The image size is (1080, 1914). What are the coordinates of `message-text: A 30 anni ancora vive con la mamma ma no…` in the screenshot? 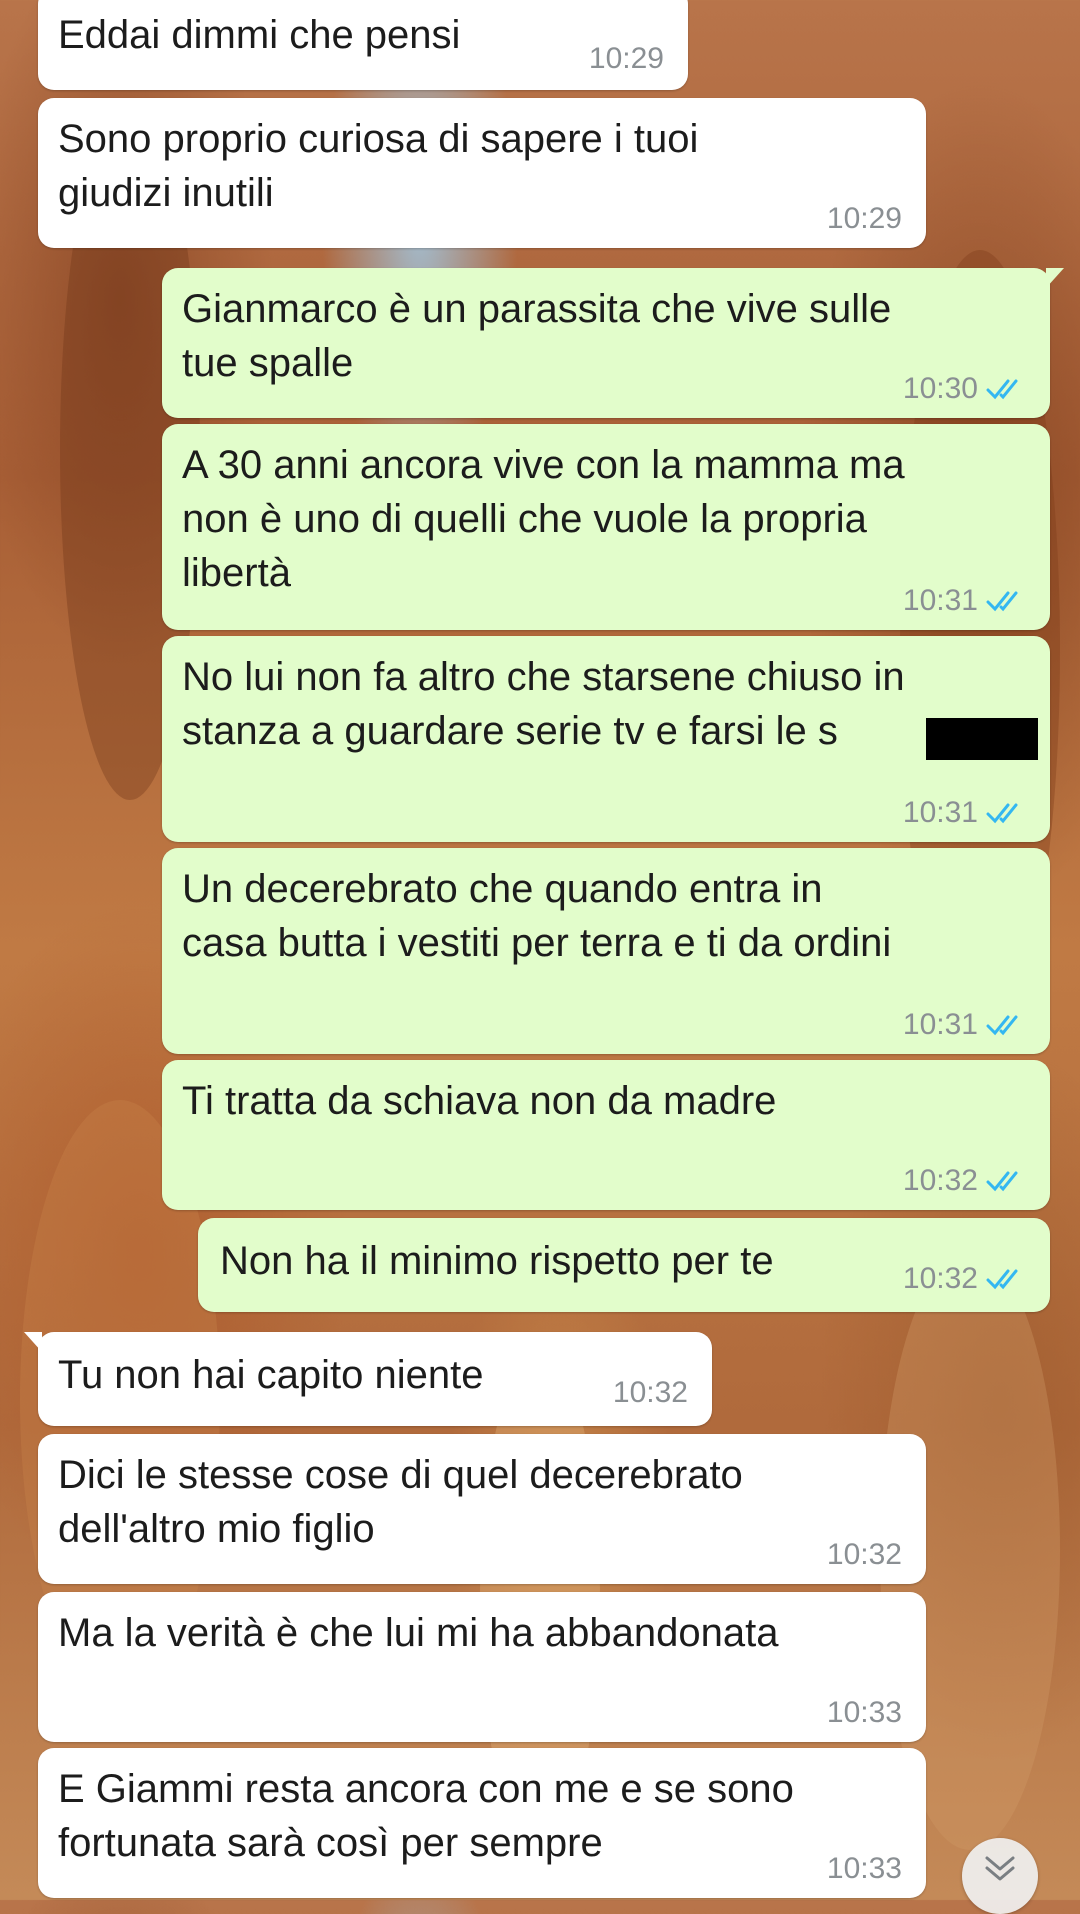 It's located at (543, 519).